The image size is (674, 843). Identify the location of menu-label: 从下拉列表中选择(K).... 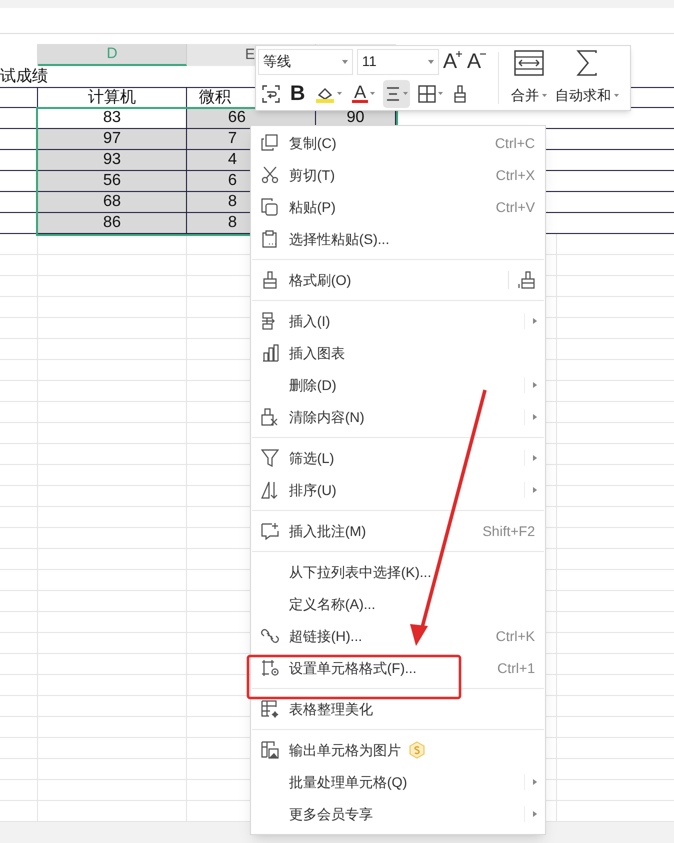
(360, 572).